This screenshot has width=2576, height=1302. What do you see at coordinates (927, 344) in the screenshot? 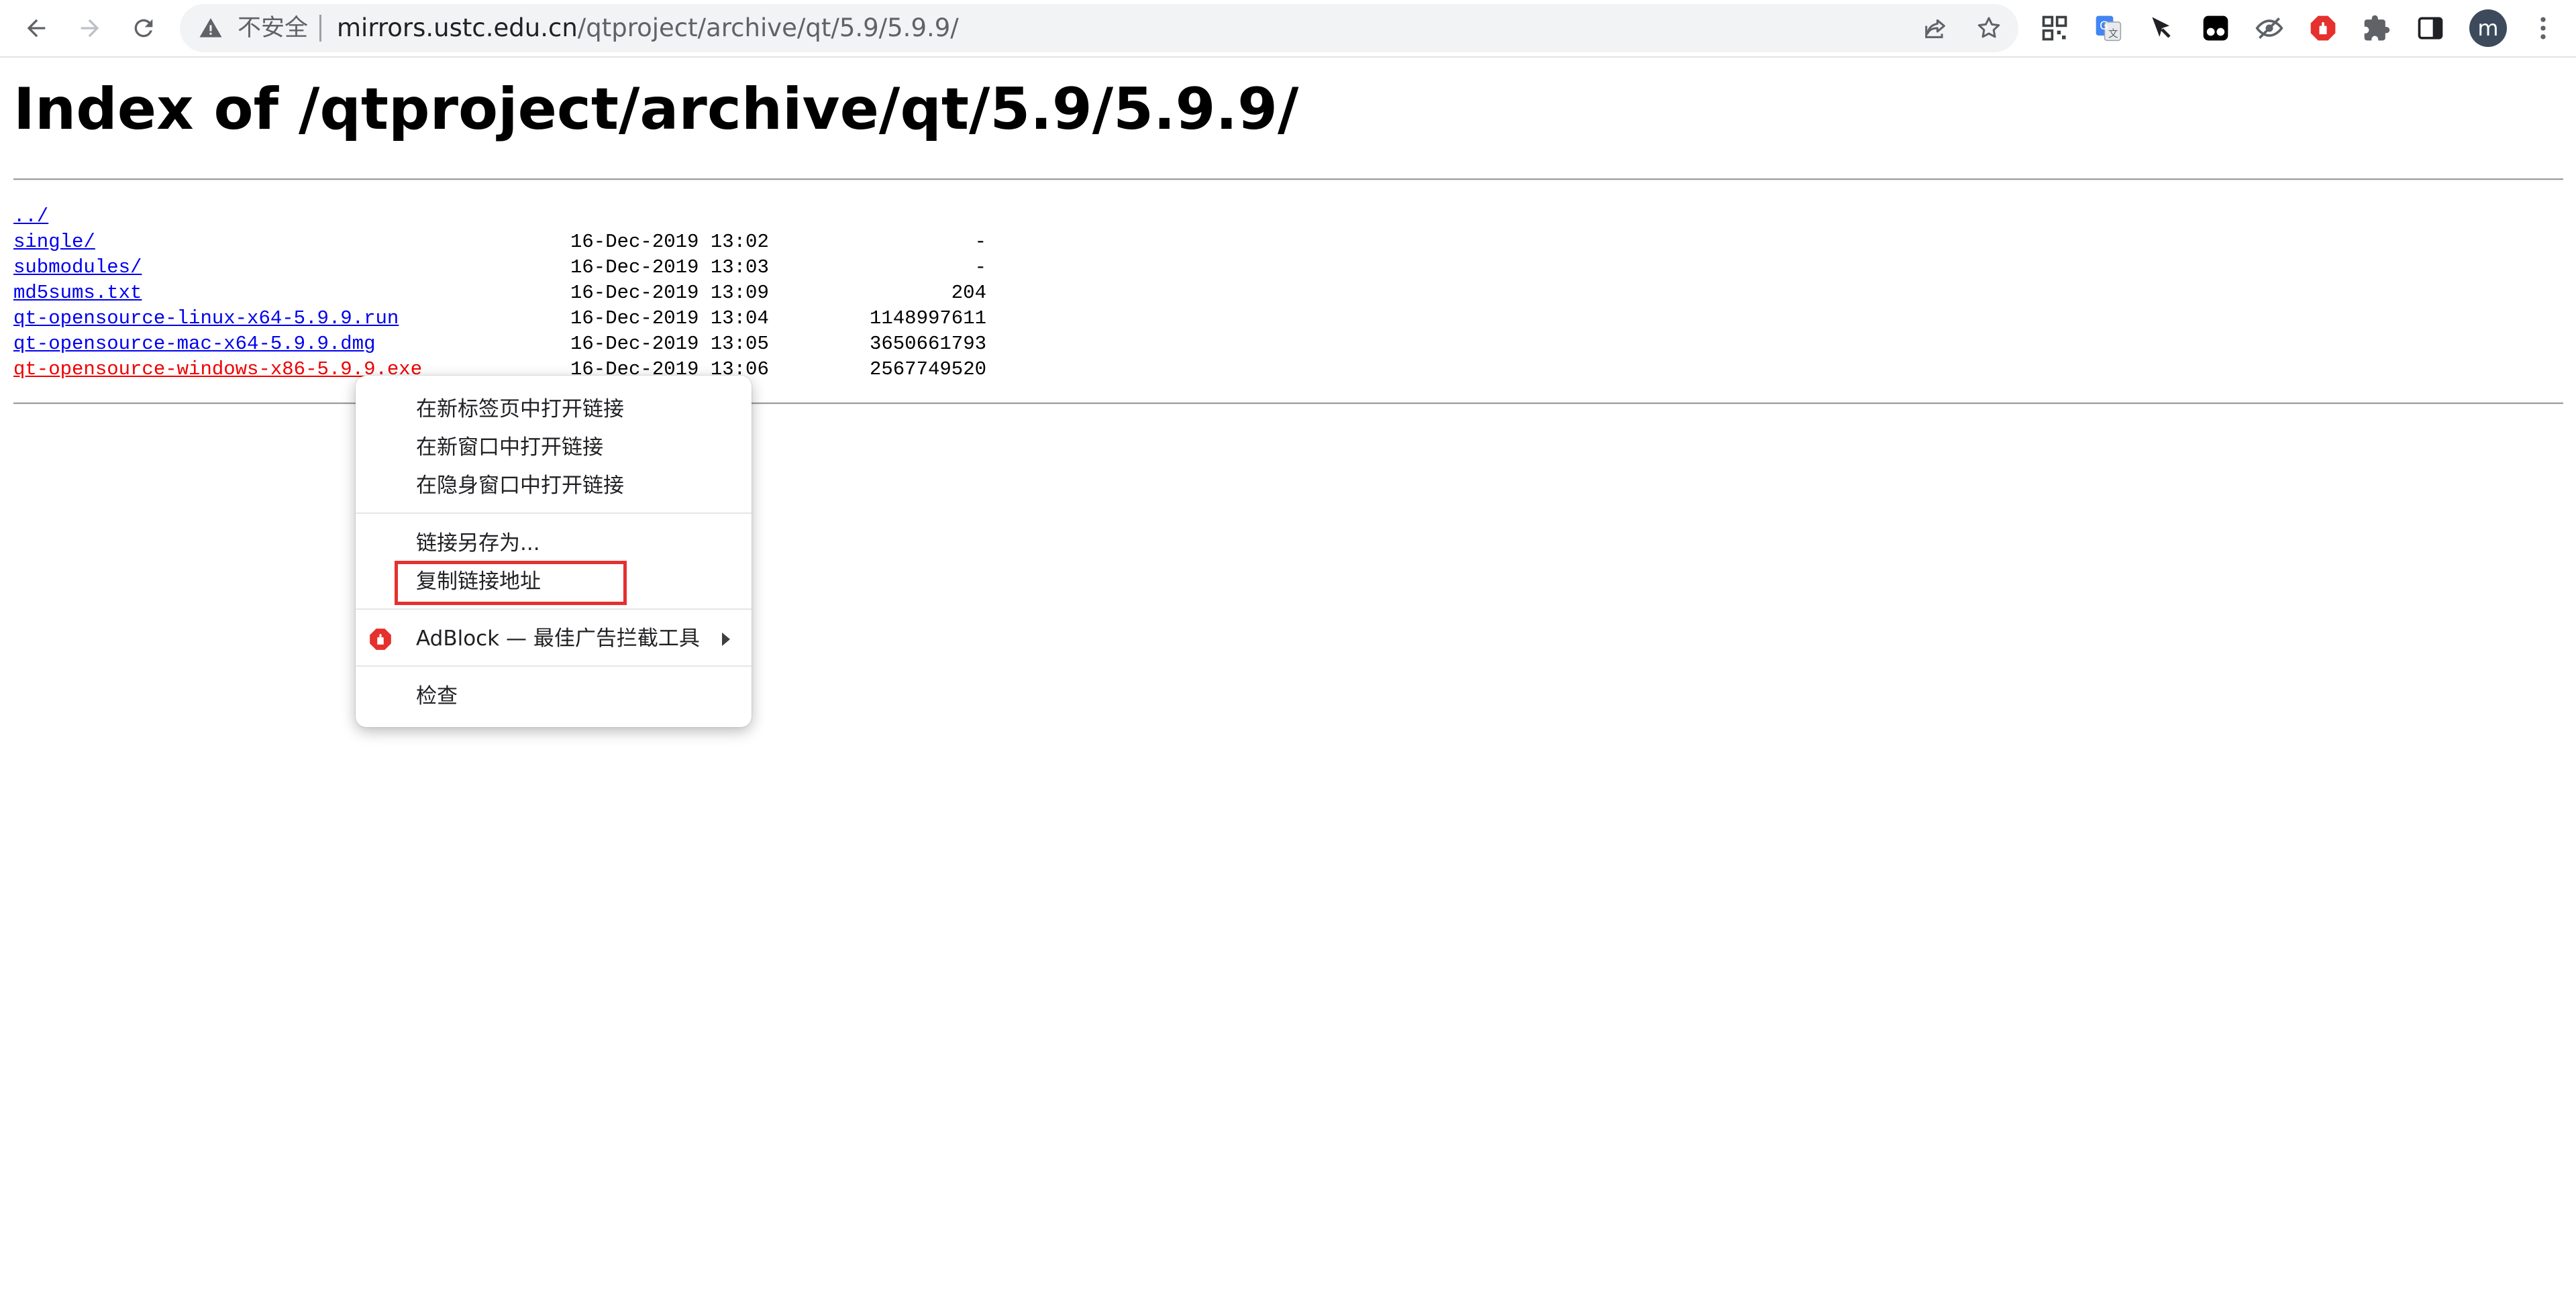
I see `file-size: 3650661793` at bounding box center [927, 344].